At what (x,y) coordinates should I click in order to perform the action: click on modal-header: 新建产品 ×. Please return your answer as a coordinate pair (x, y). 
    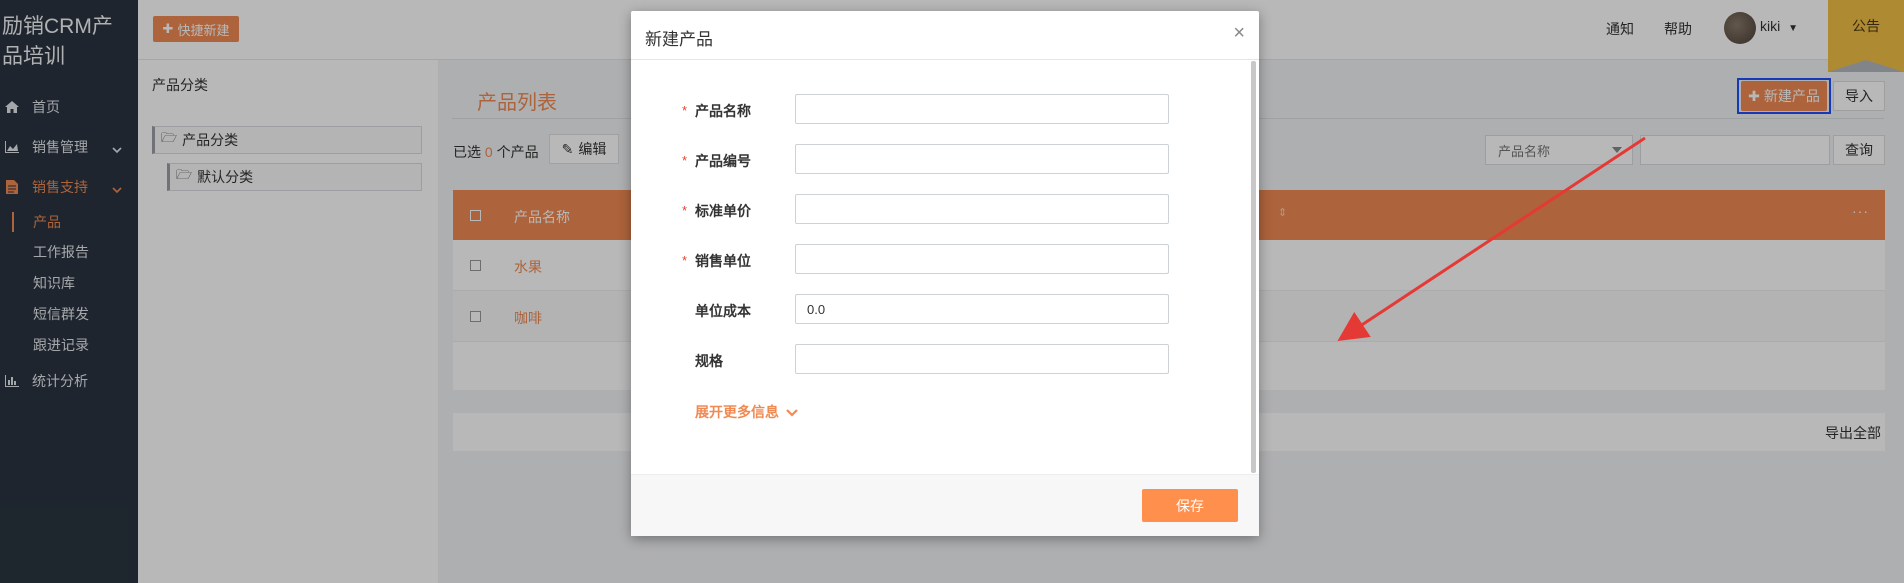
    Looking at the image, I should click on (945, 35).